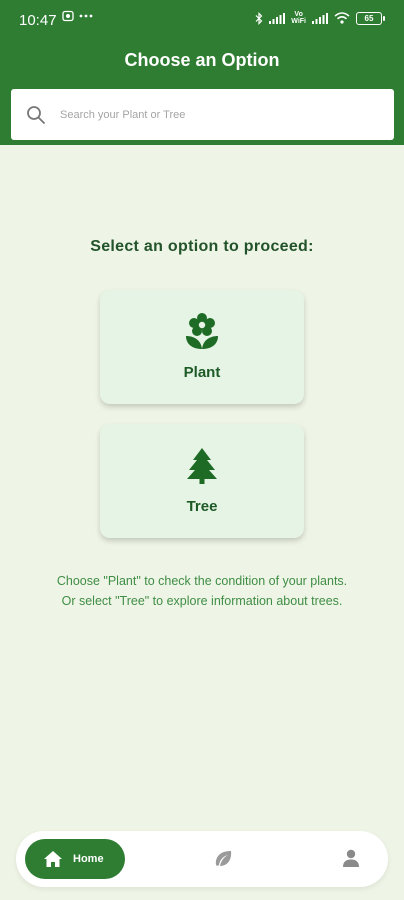  What do you see at coordinates (370, 18) in the screenshot?
I see `battery-icon: 65` at bounding box center [370, 18].